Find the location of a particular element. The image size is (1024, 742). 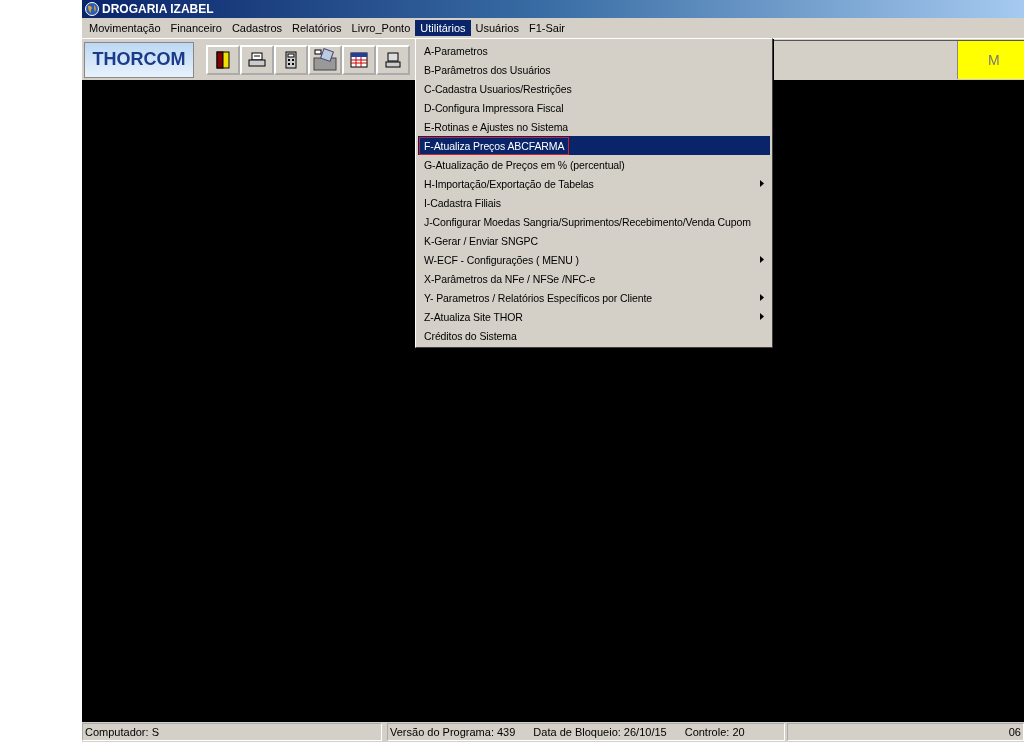

menu-item: Z-Atualiza Site THOR is located at coordinates (594, 316).